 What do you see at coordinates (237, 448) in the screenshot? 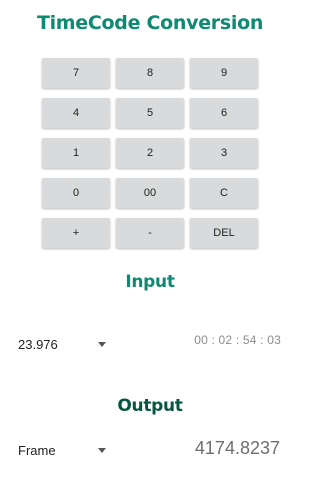
I see `output-value: 4174.8237` at bounding box center [237, 448].